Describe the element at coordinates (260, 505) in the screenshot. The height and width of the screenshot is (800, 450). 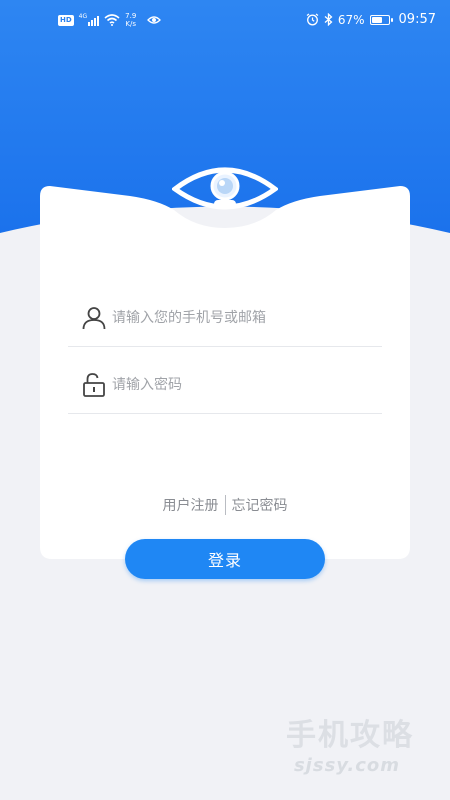
I see `forgot-password-link: 忘记密码` at that location.